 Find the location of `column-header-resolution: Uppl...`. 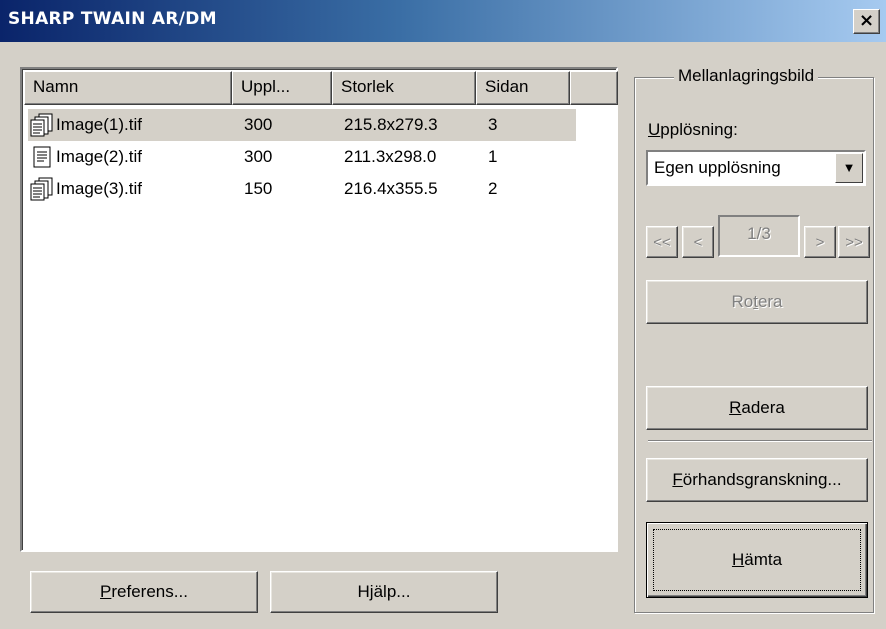

column-header-resolution: Uppl... is located at coordinates (282, 88).